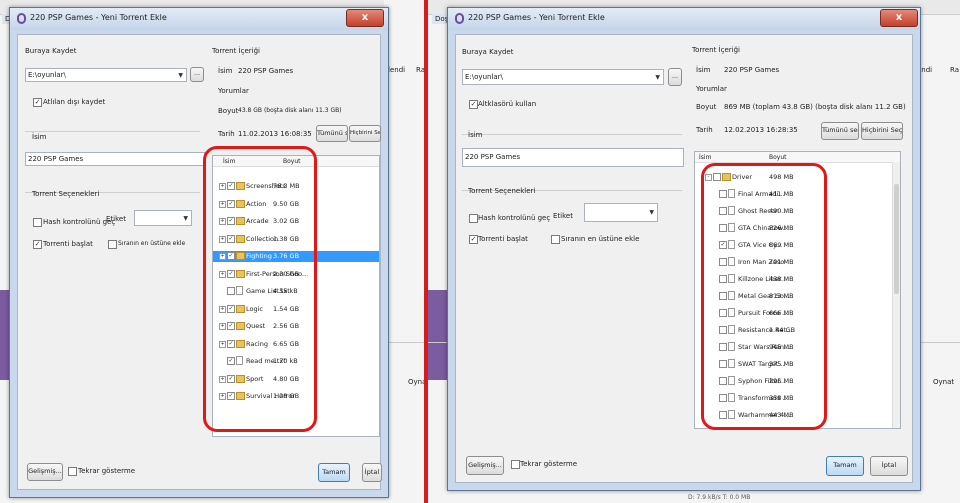 Image resolution: width=960 pixels, height=503 pixels. Describe the element at coordinates (426, 251) in the screenshot. I see `image-divider` at that location.